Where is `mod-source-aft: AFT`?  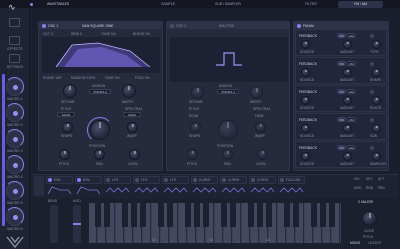 mod-source-aft: AFT is located at coordinates (381, 179).